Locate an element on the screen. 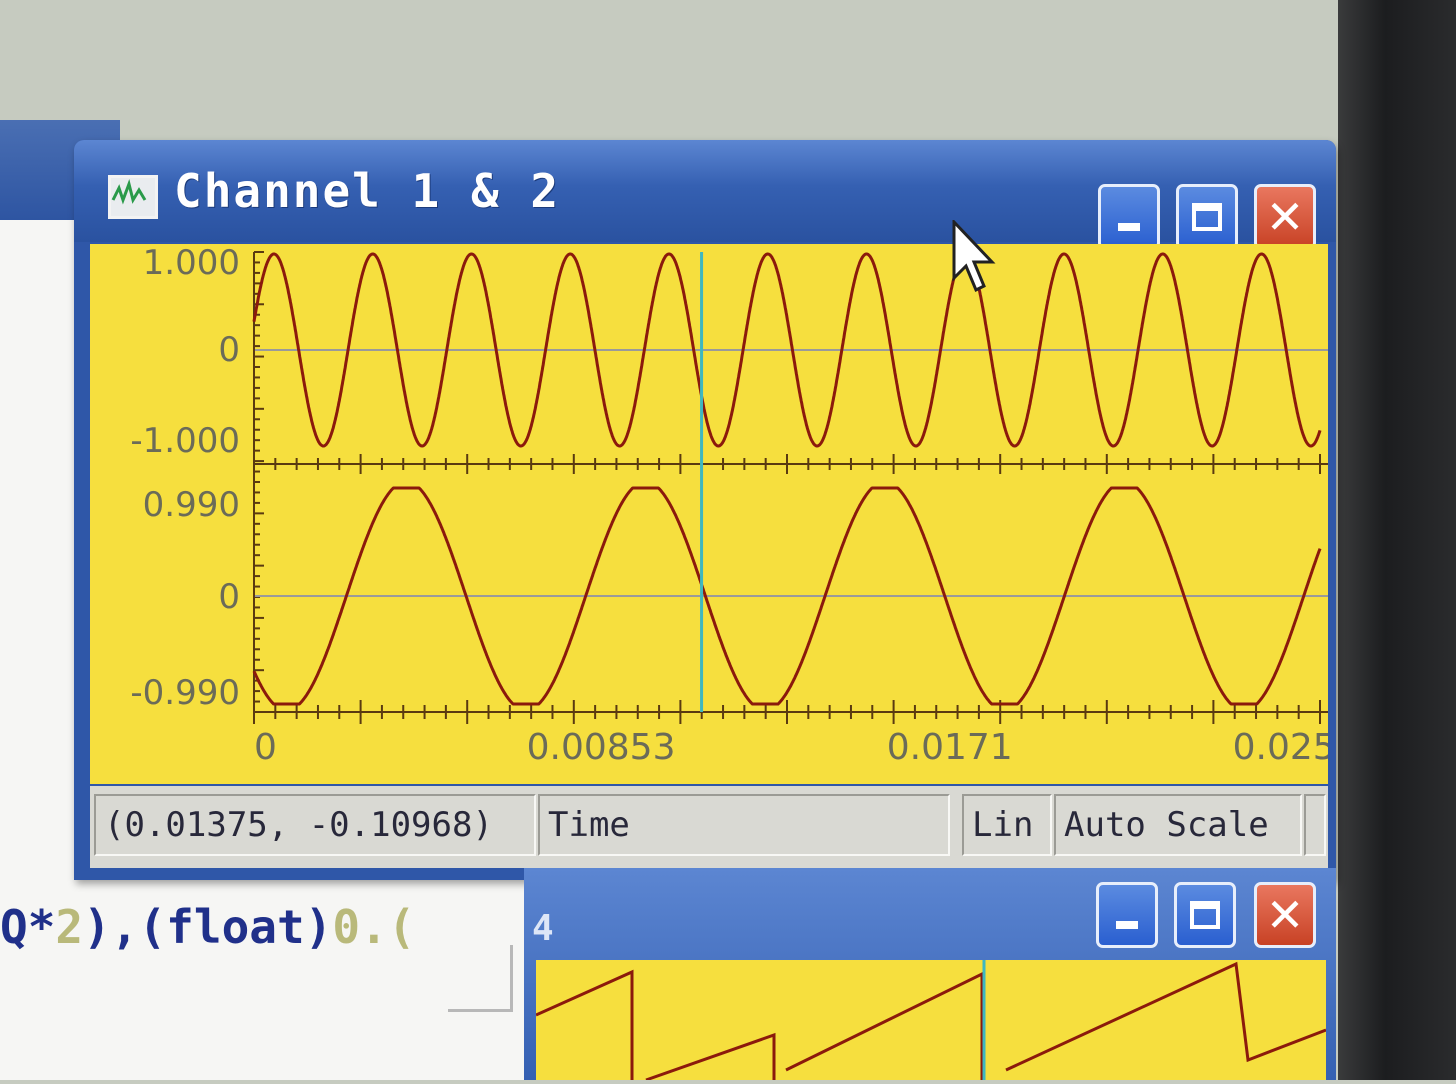 Image resolution: width=1456 pixels, height=1084 pixels. auto-scale-button: Auto Scale is located at coordinates (1178, 825).